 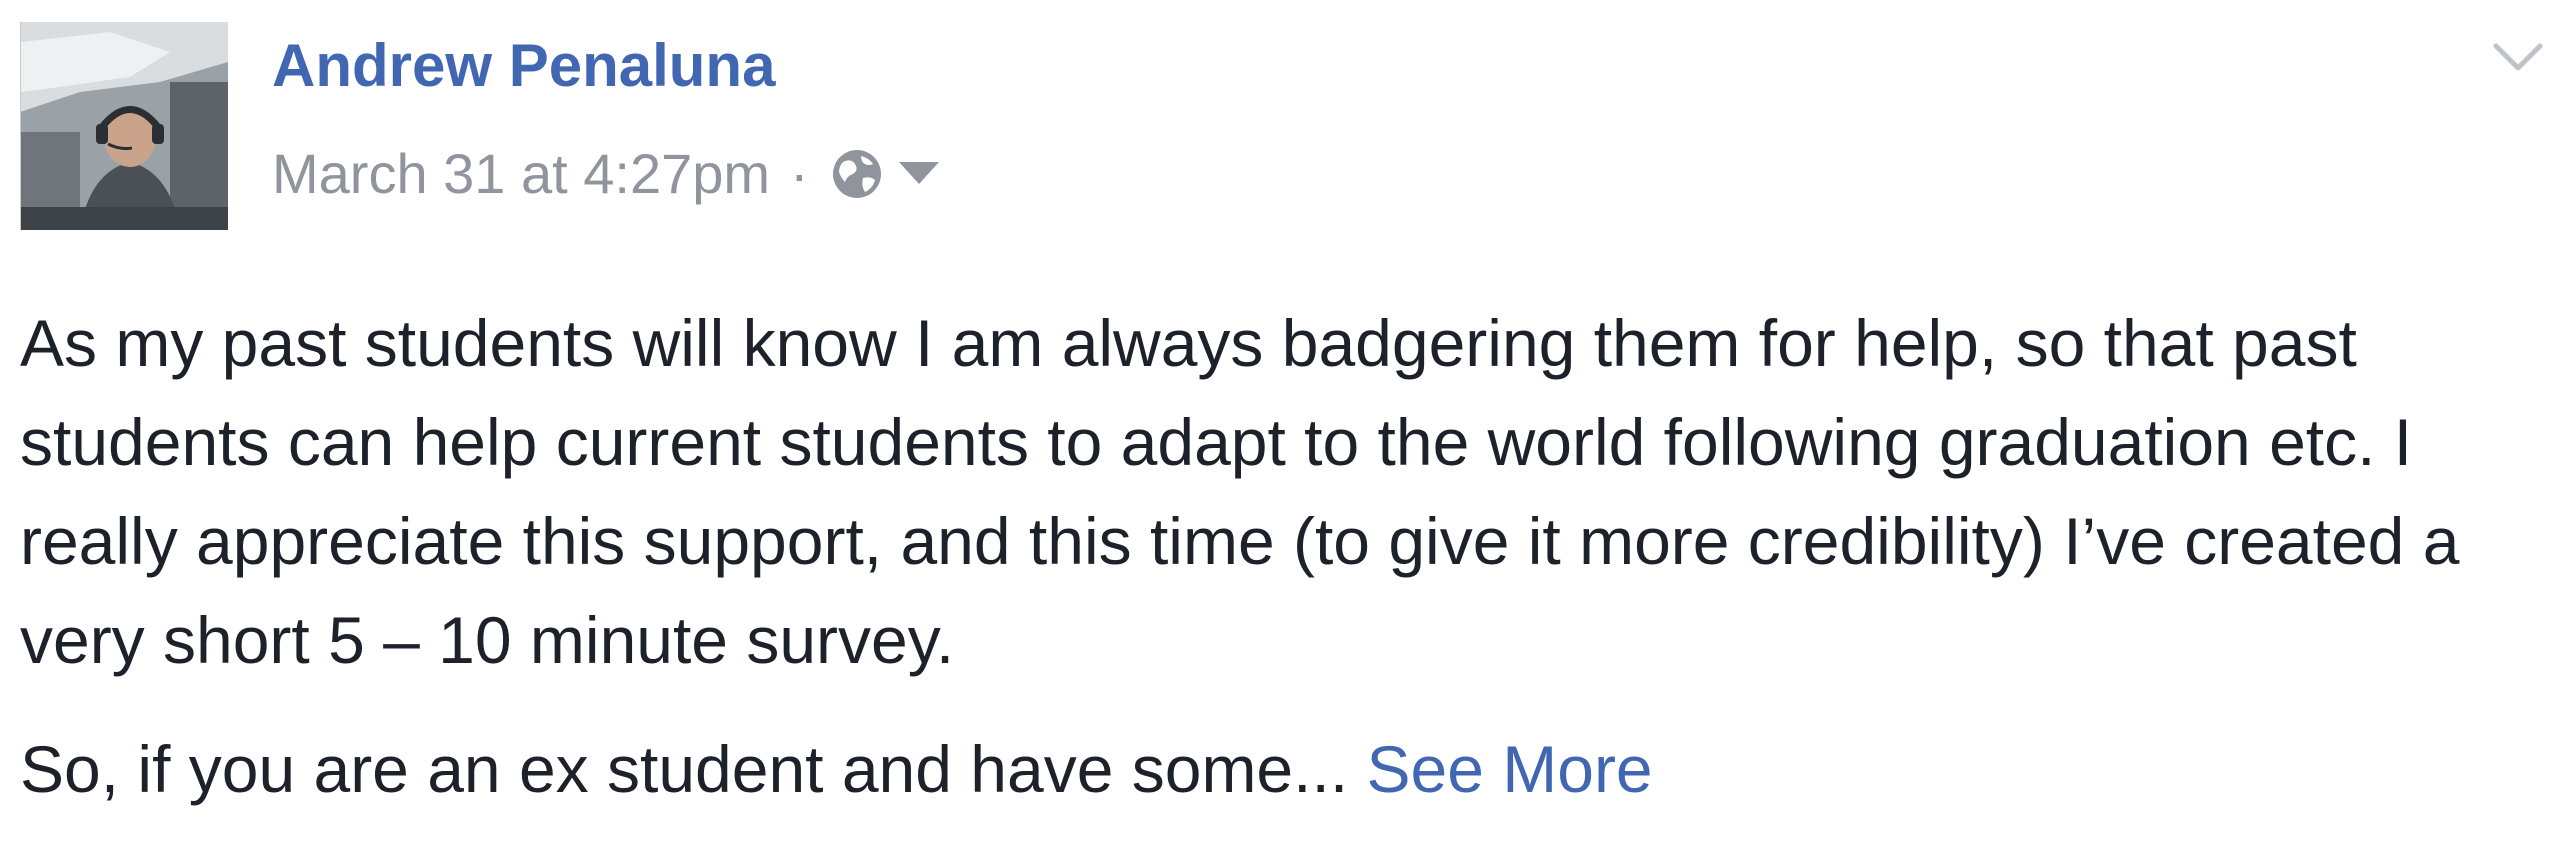 I want to click on see-more-link: See More, so click(x=1510, y=769).